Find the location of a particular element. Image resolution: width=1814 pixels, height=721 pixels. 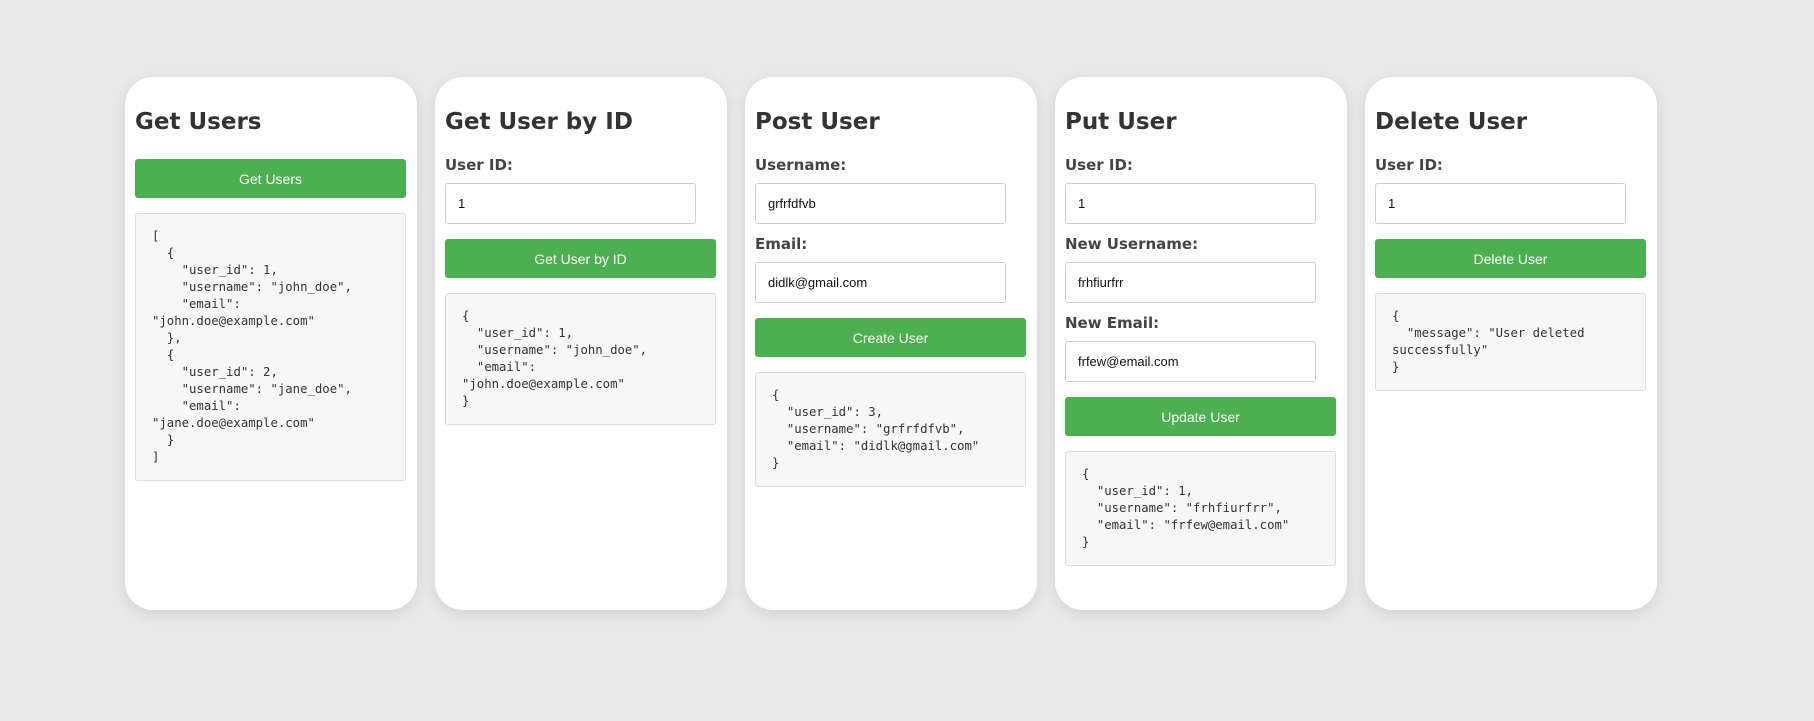

get-user-by-id-title: Get User by ID is located at coordinates (539, 122).